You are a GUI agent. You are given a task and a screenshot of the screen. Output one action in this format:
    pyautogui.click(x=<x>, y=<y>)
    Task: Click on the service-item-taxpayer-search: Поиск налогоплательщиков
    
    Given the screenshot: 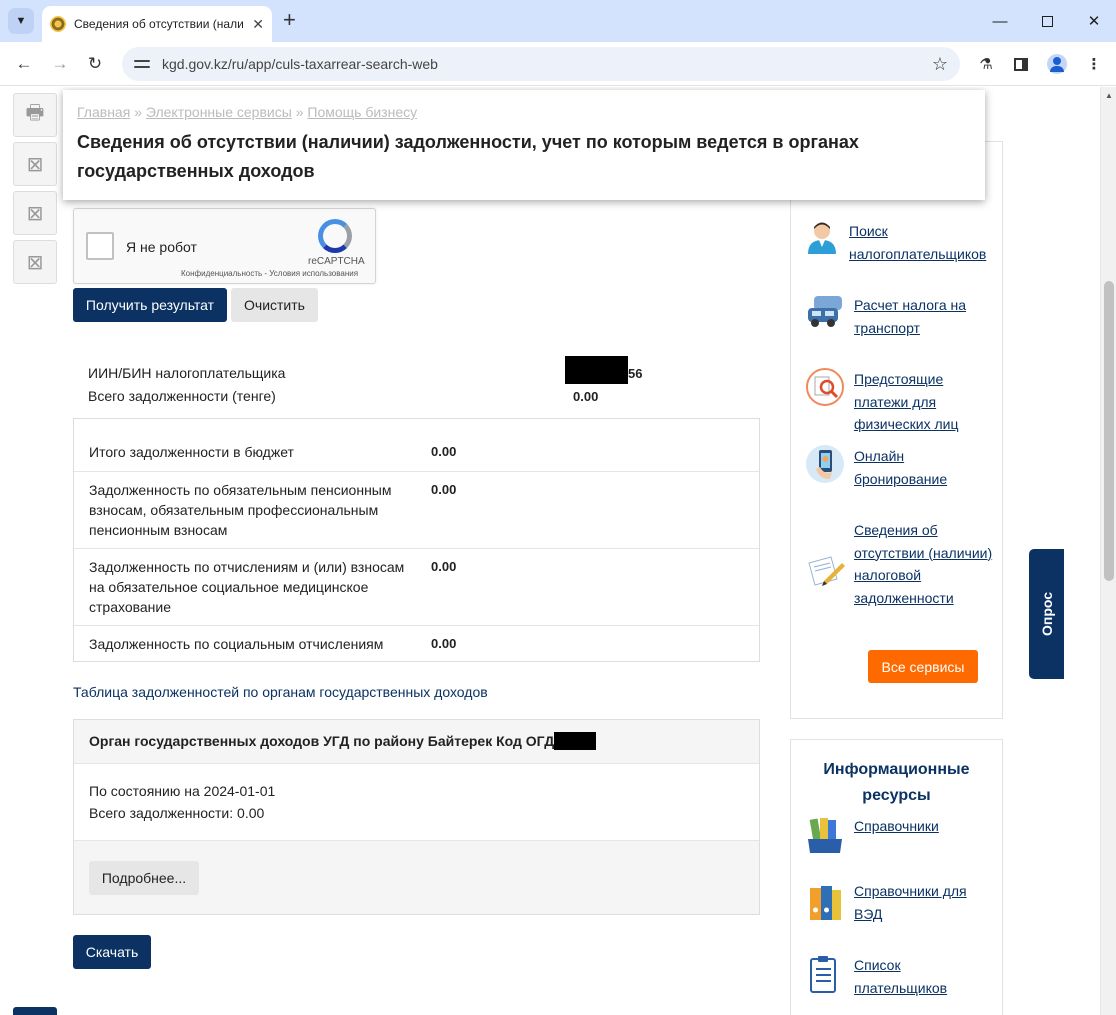 What is the action you would take?
    pyautogui.click(x=901, y=242)
    